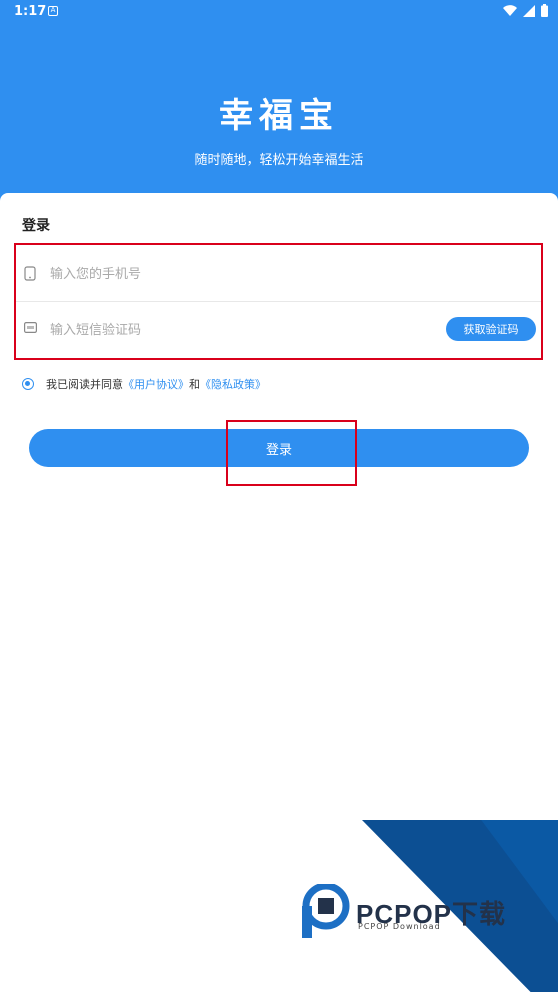 The width and height of the screenshot is (558, 992). What do you see at coordinates (544, 10) in the screenshot?
I see `battery-icon` at bounding box center [544, 10].